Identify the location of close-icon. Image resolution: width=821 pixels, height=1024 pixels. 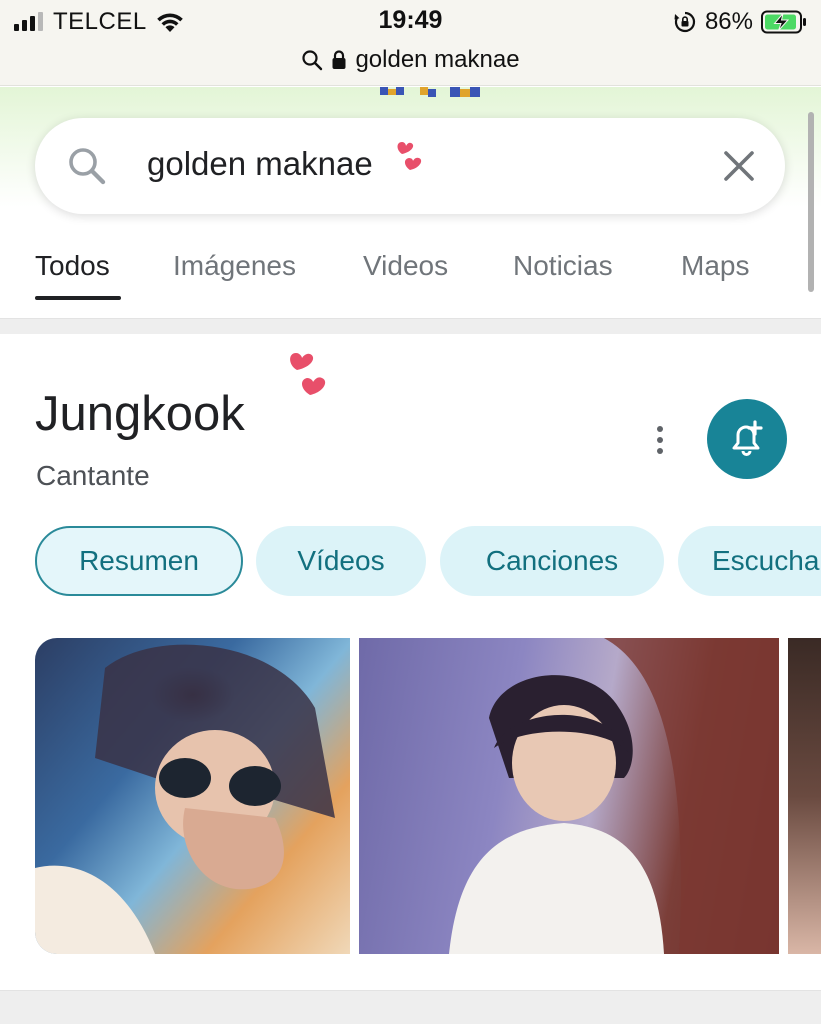
(739, 166).